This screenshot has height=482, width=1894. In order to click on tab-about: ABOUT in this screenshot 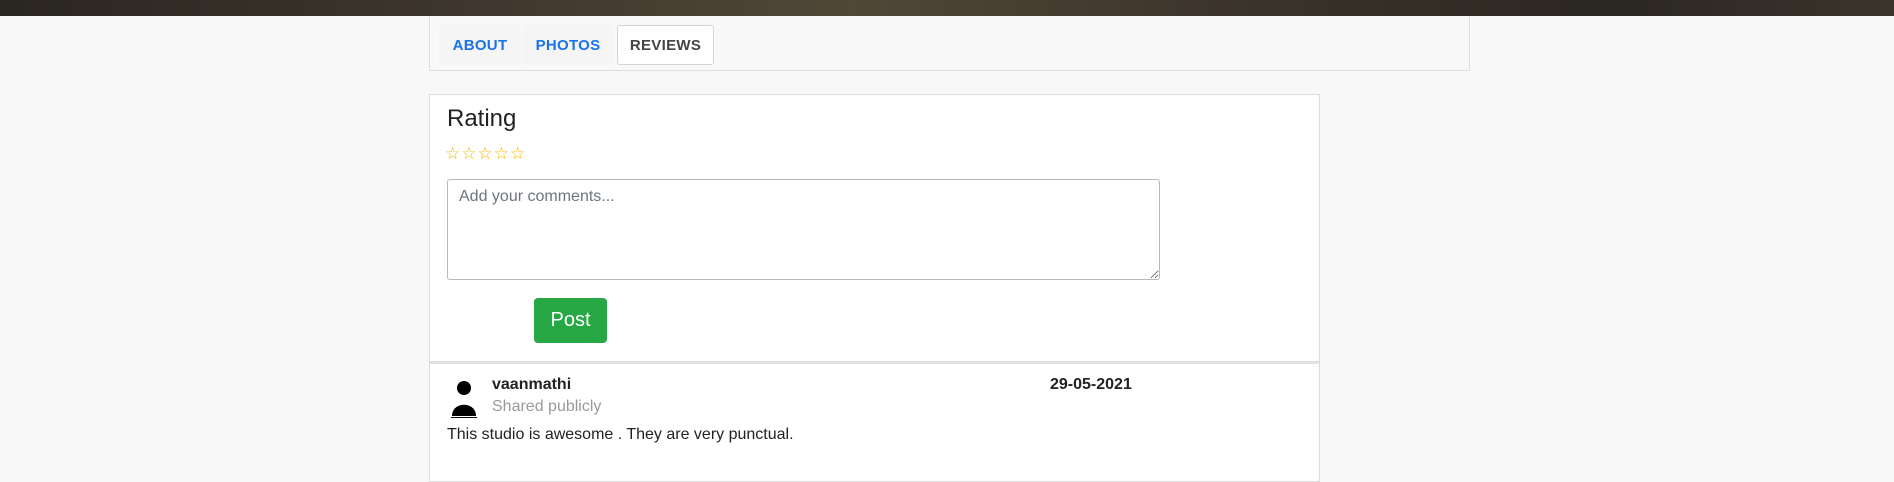, I will do `click(480, 45)`.